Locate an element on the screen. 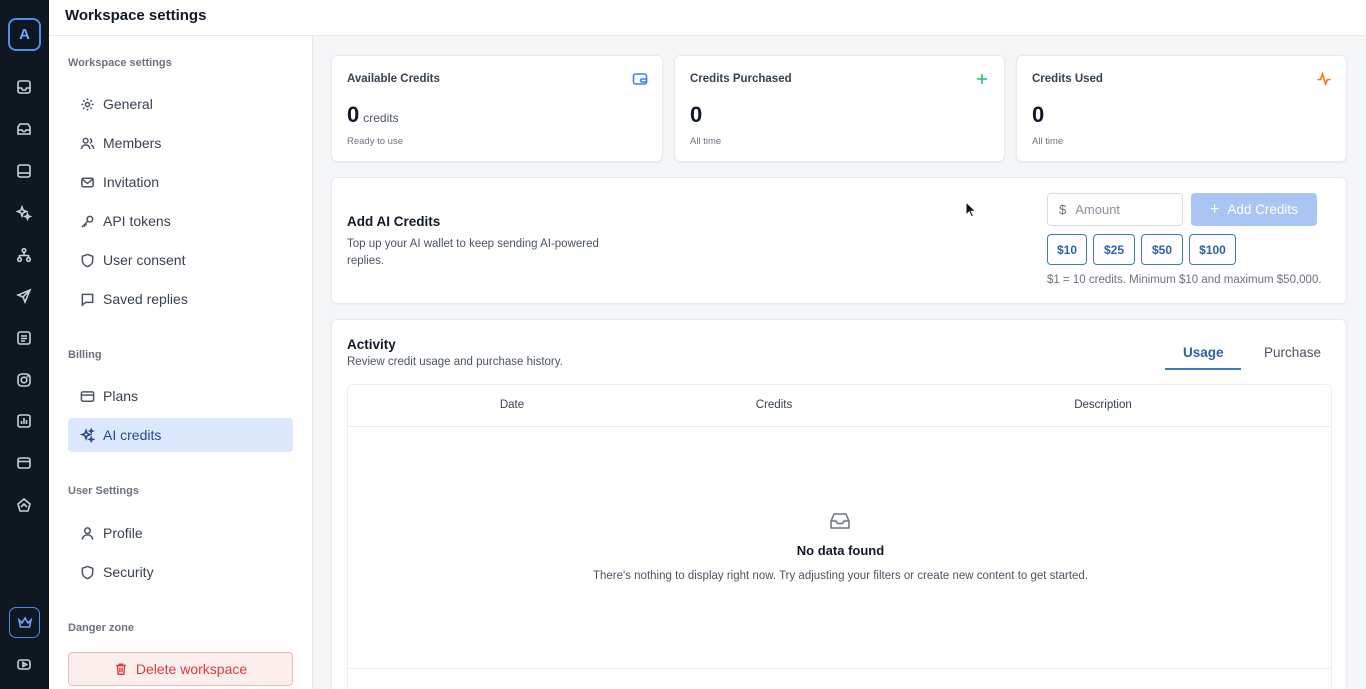  preset-10-button: $10 is located at coordinates (1067, 249).